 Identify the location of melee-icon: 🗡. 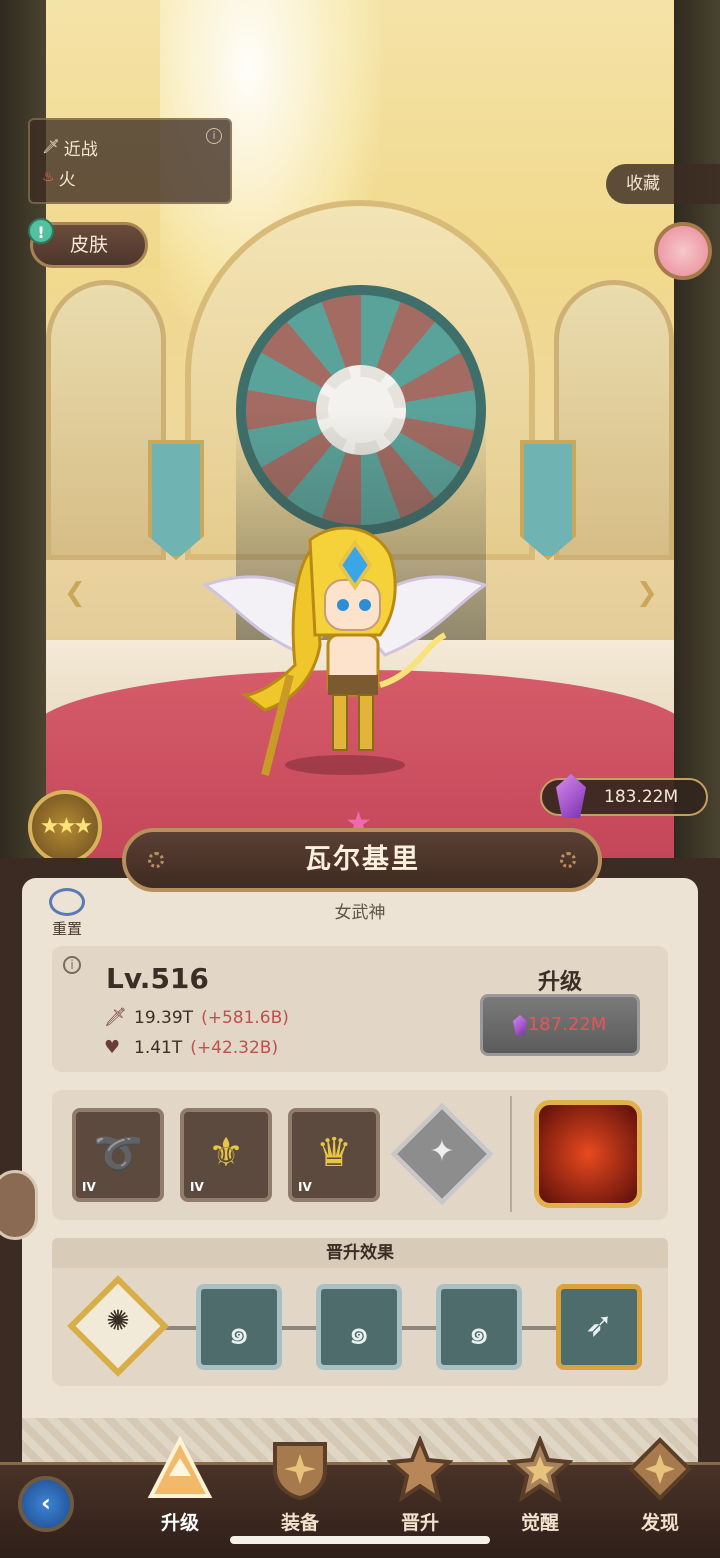
(51, 147).